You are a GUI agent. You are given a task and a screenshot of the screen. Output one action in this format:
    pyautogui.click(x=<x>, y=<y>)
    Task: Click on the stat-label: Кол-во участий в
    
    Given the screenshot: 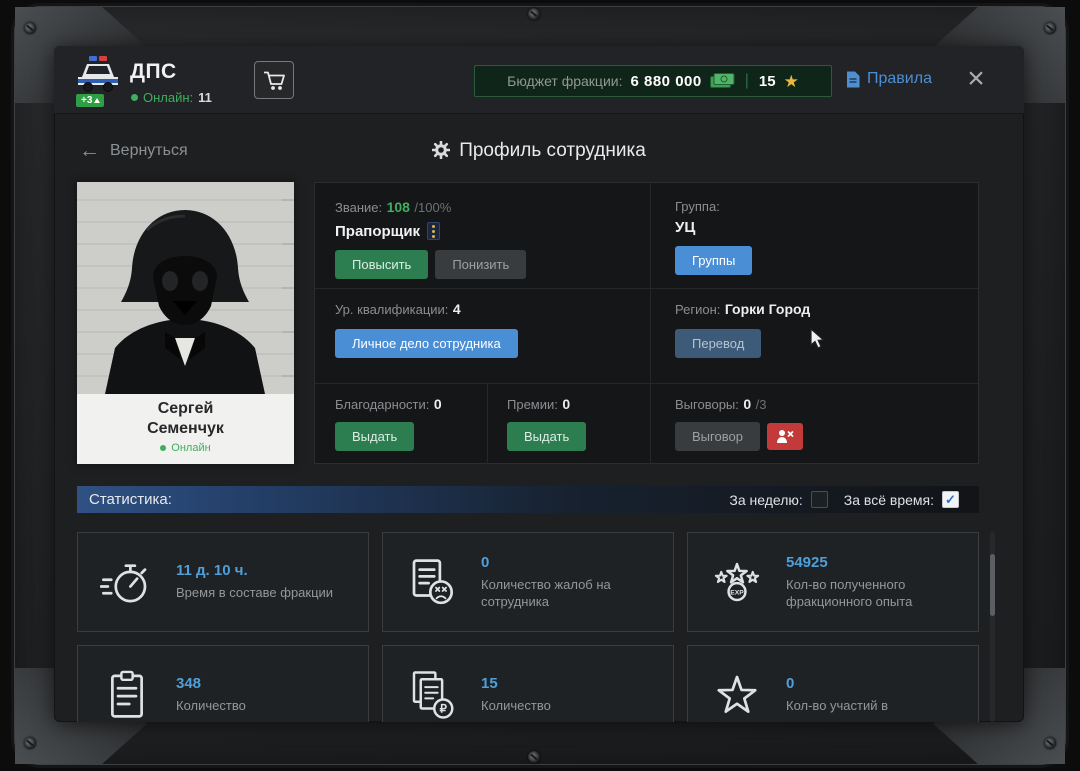 What is the action you would take?
    pyautogui.click(x=837, y=706)
    